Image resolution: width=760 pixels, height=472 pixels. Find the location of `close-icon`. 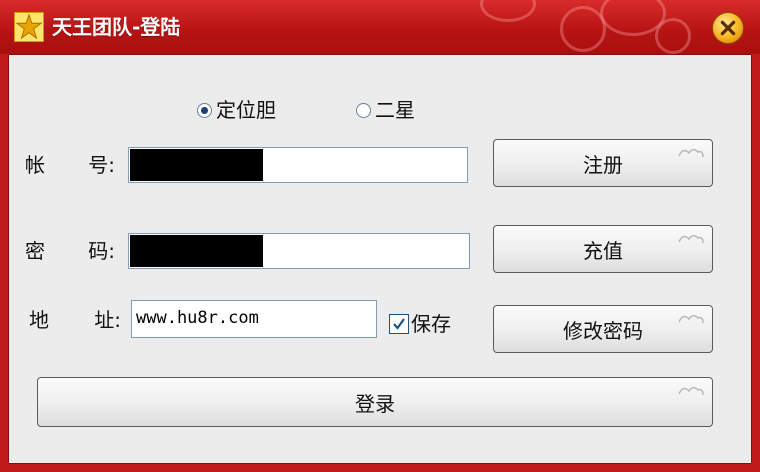

close-icon is located at coordinates (728, 28).